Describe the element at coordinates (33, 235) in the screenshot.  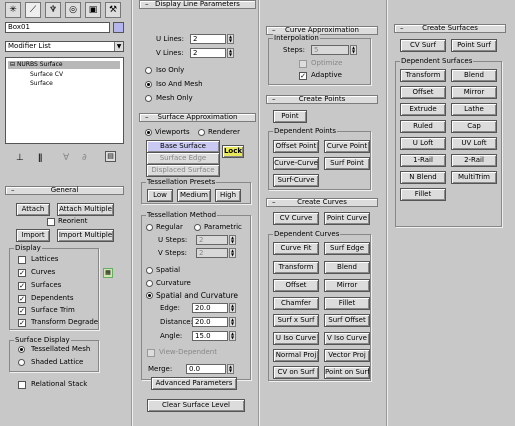
I see `import-button: Import` at that location.